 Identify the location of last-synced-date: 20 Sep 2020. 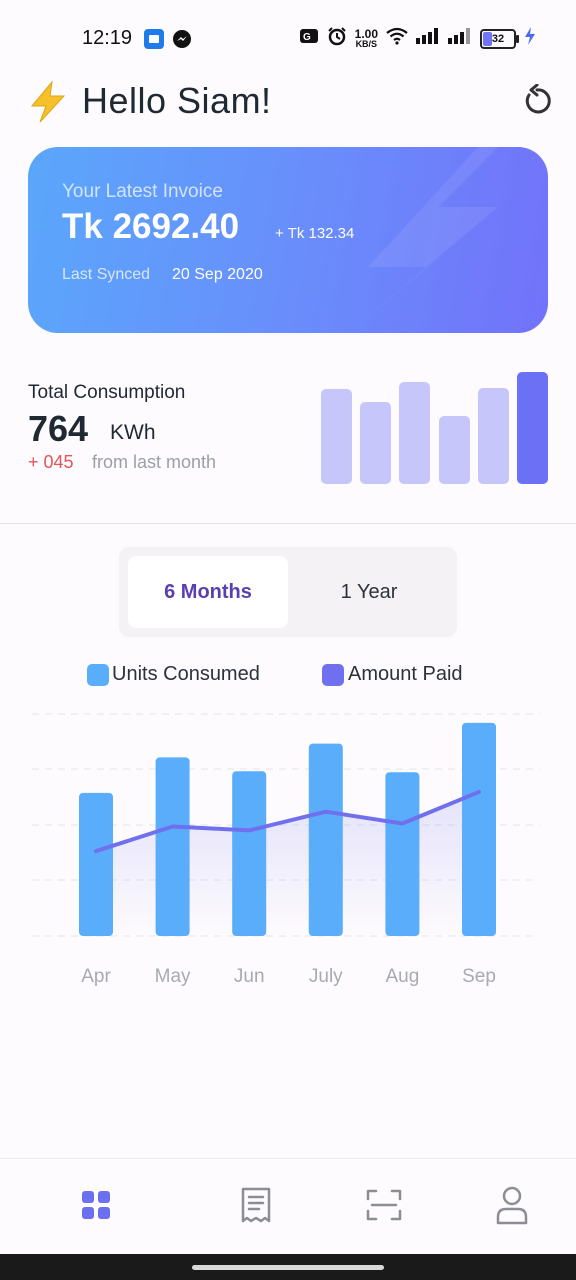
(217, 274).